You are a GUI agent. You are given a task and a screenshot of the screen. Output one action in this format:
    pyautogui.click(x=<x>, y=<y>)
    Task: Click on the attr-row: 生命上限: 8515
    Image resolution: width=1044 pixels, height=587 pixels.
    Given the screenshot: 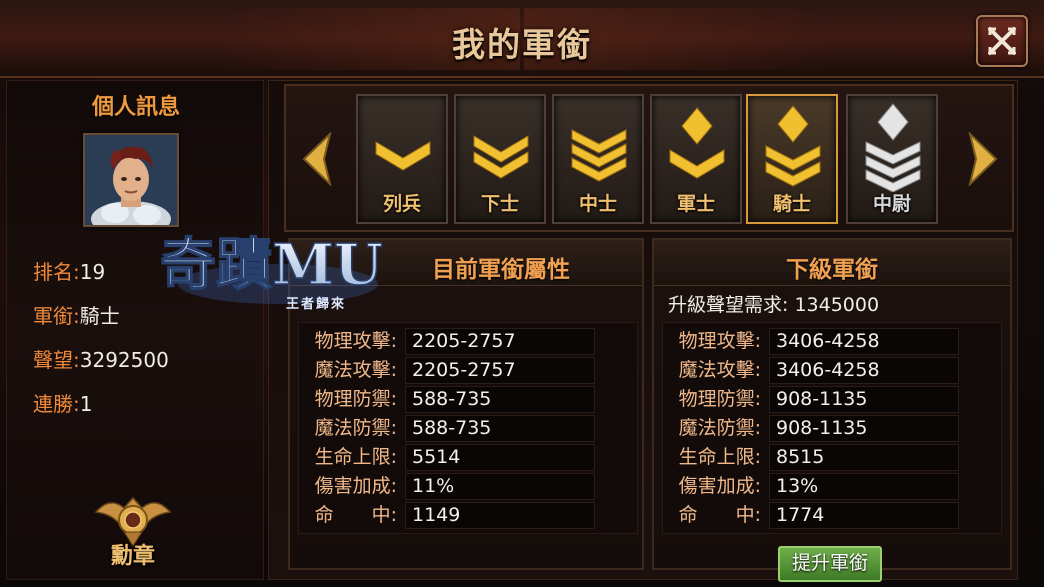 What is the action you would take?
    pyautogui.click(x=833, y=457)
    